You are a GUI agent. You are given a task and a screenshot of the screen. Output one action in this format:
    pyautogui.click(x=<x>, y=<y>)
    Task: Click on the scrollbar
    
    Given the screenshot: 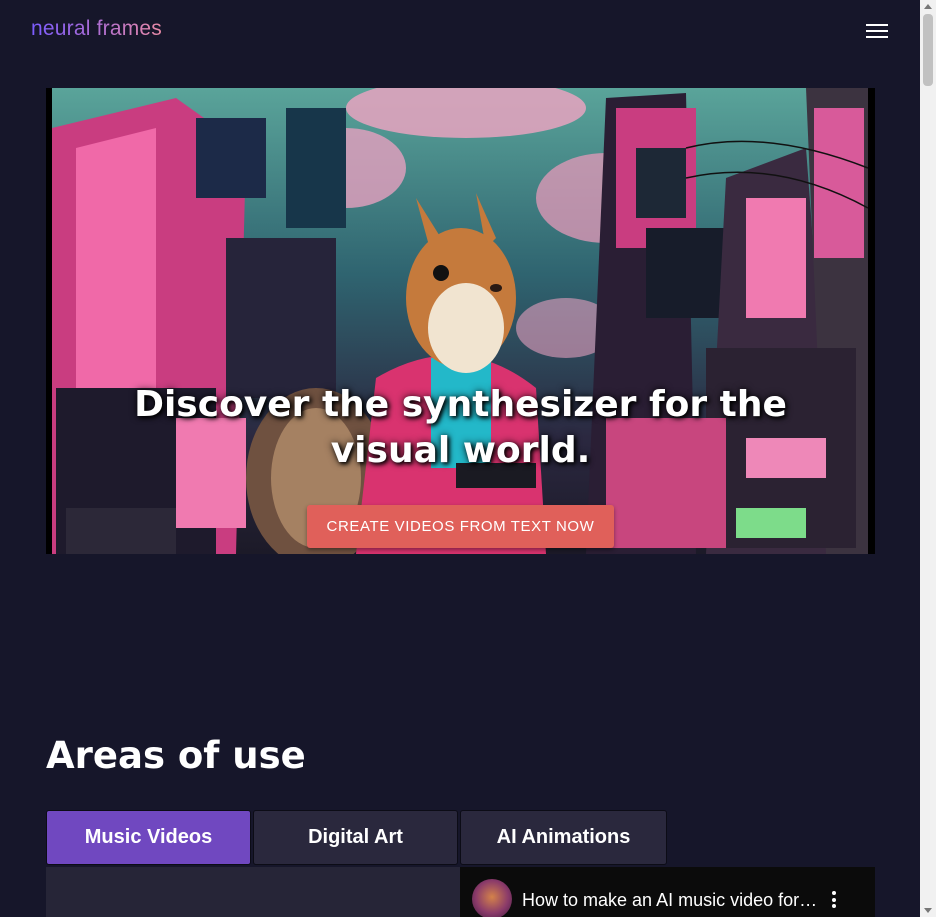 What is the action you would take?
    pyautogui.click(x=928, y=458)
    